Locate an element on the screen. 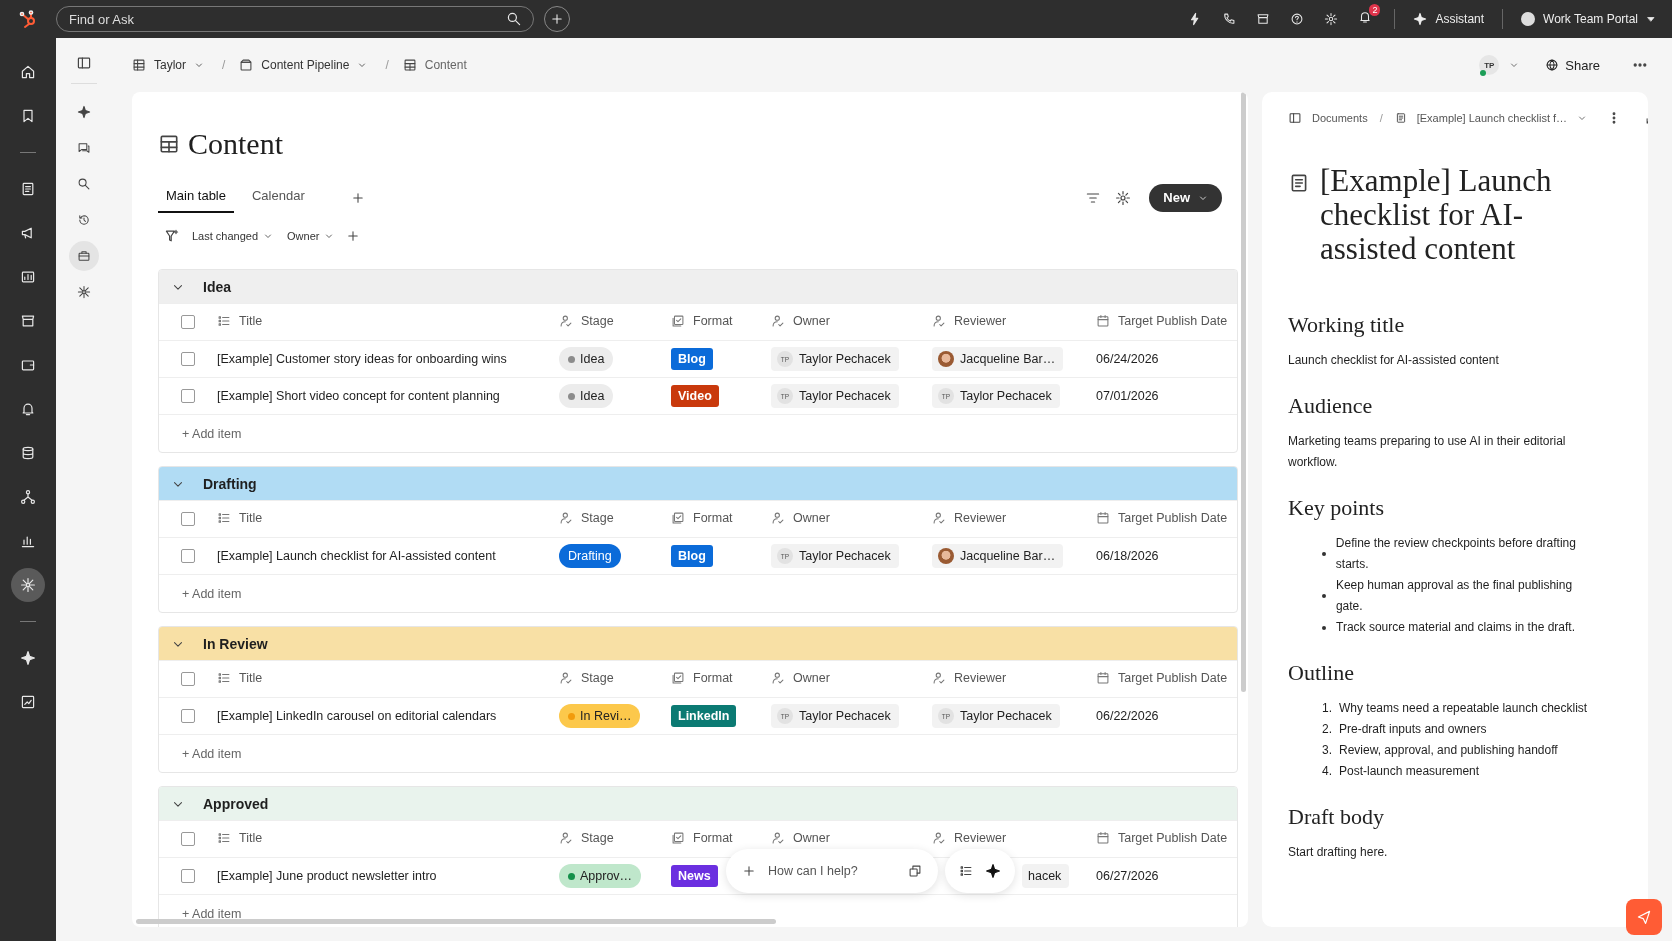 Image resolution: width=1672 pixels, height=941 pixels. date-cell: 06/22/2026 is located at coordinates (1127, 716).